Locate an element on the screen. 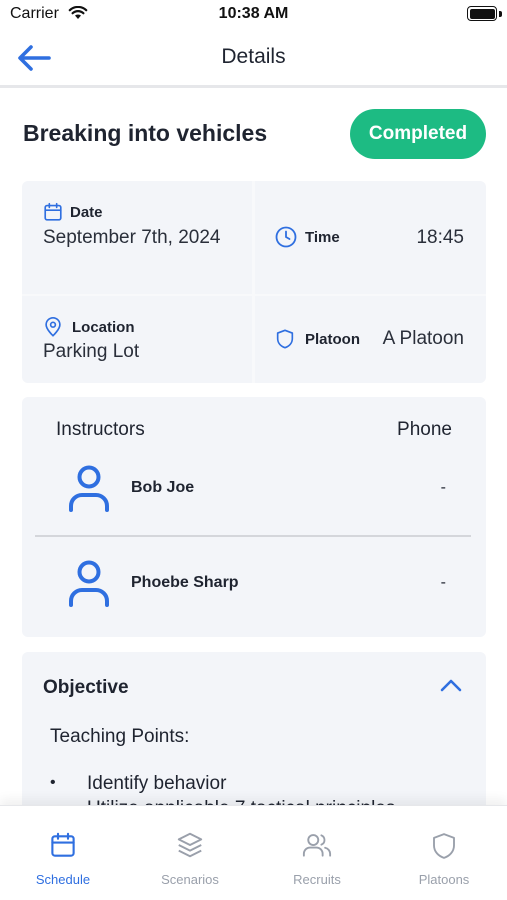  tab-platoons: Platoons is located at coordinates (444, 853).